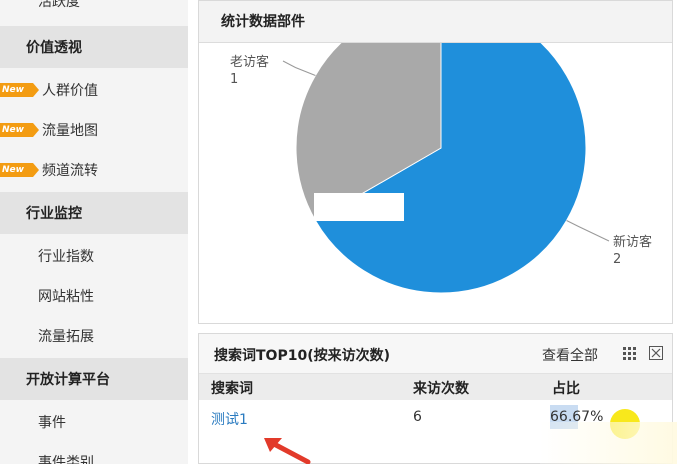 This screenshot has width=677, height=464. I want to click on sidebar-item-label: 活跃度, so click(59, 5).